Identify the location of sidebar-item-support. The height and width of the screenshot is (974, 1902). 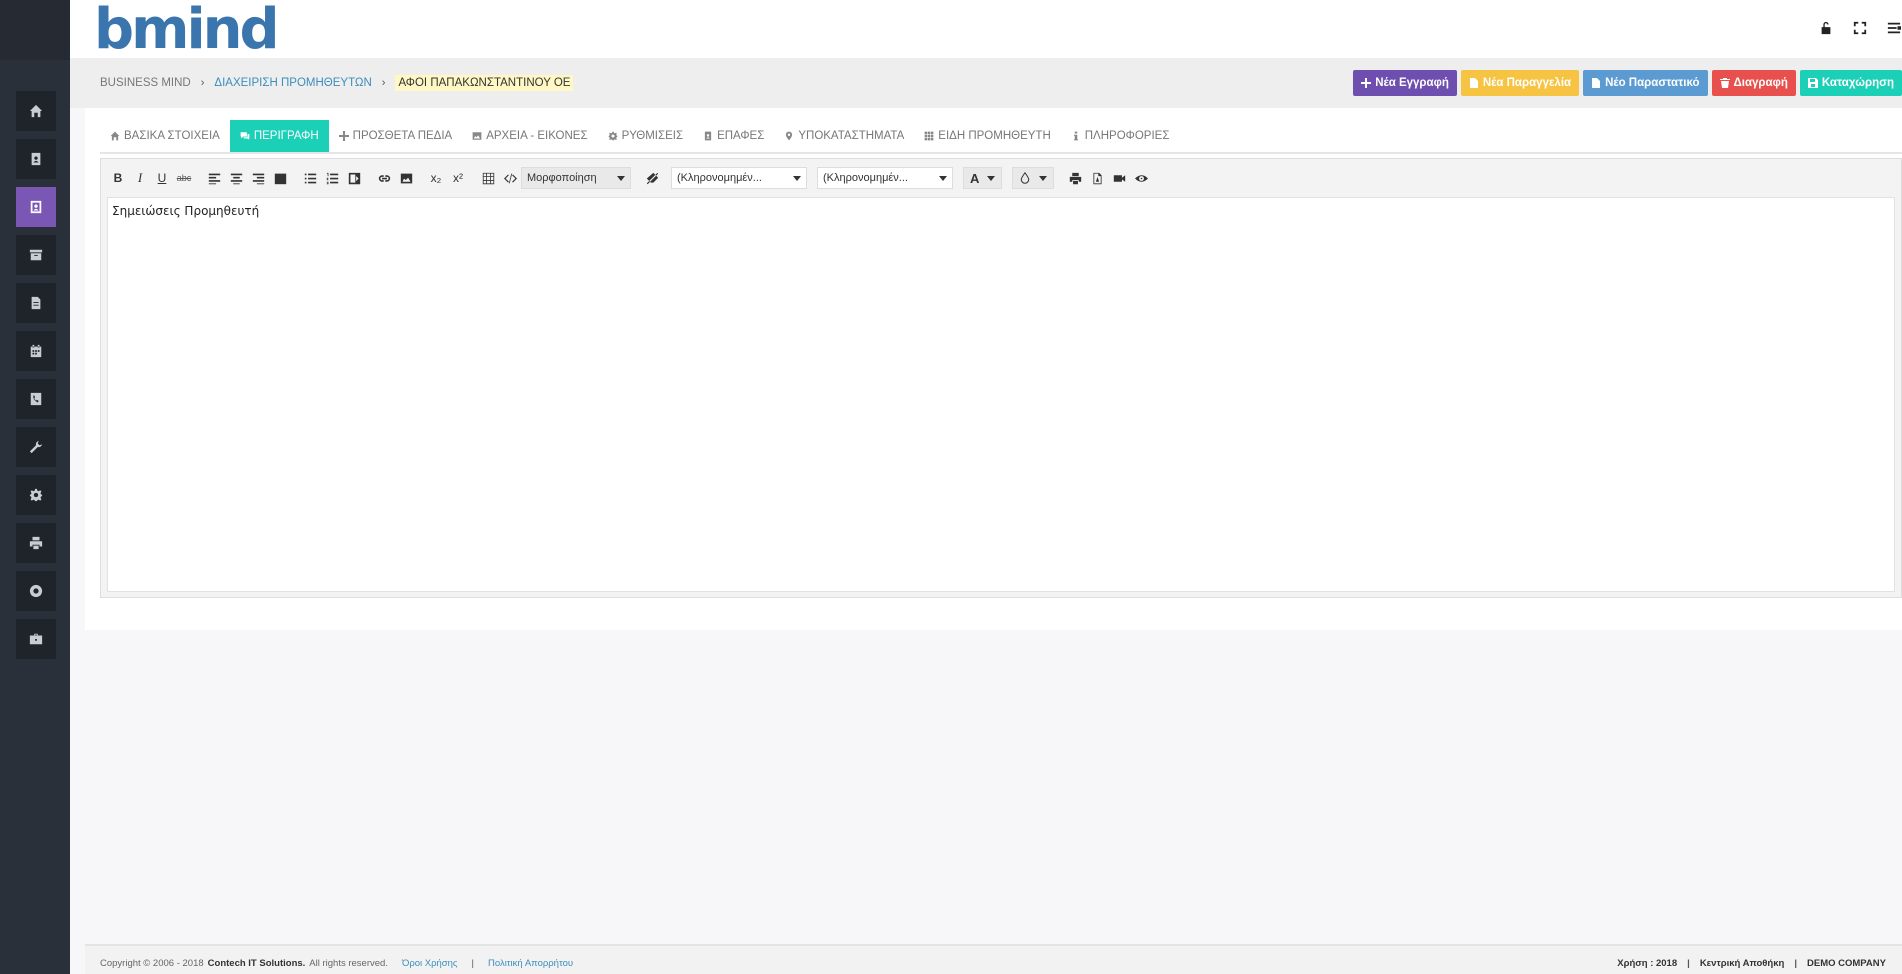
(36, 591).